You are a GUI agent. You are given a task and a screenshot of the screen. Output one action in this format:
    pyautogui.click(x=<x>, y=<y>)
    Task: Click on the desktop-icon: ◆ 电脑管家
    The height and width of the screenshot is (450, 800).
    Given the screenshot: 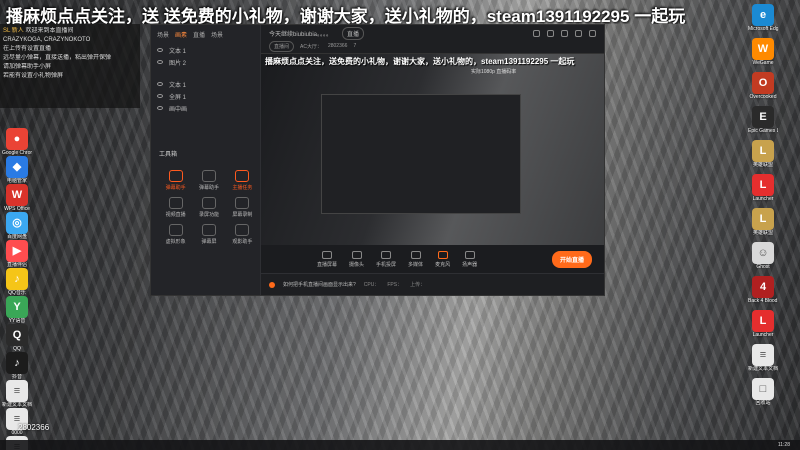 What is the action you would take?
    pyautogui.click(x=17, y=170)
    